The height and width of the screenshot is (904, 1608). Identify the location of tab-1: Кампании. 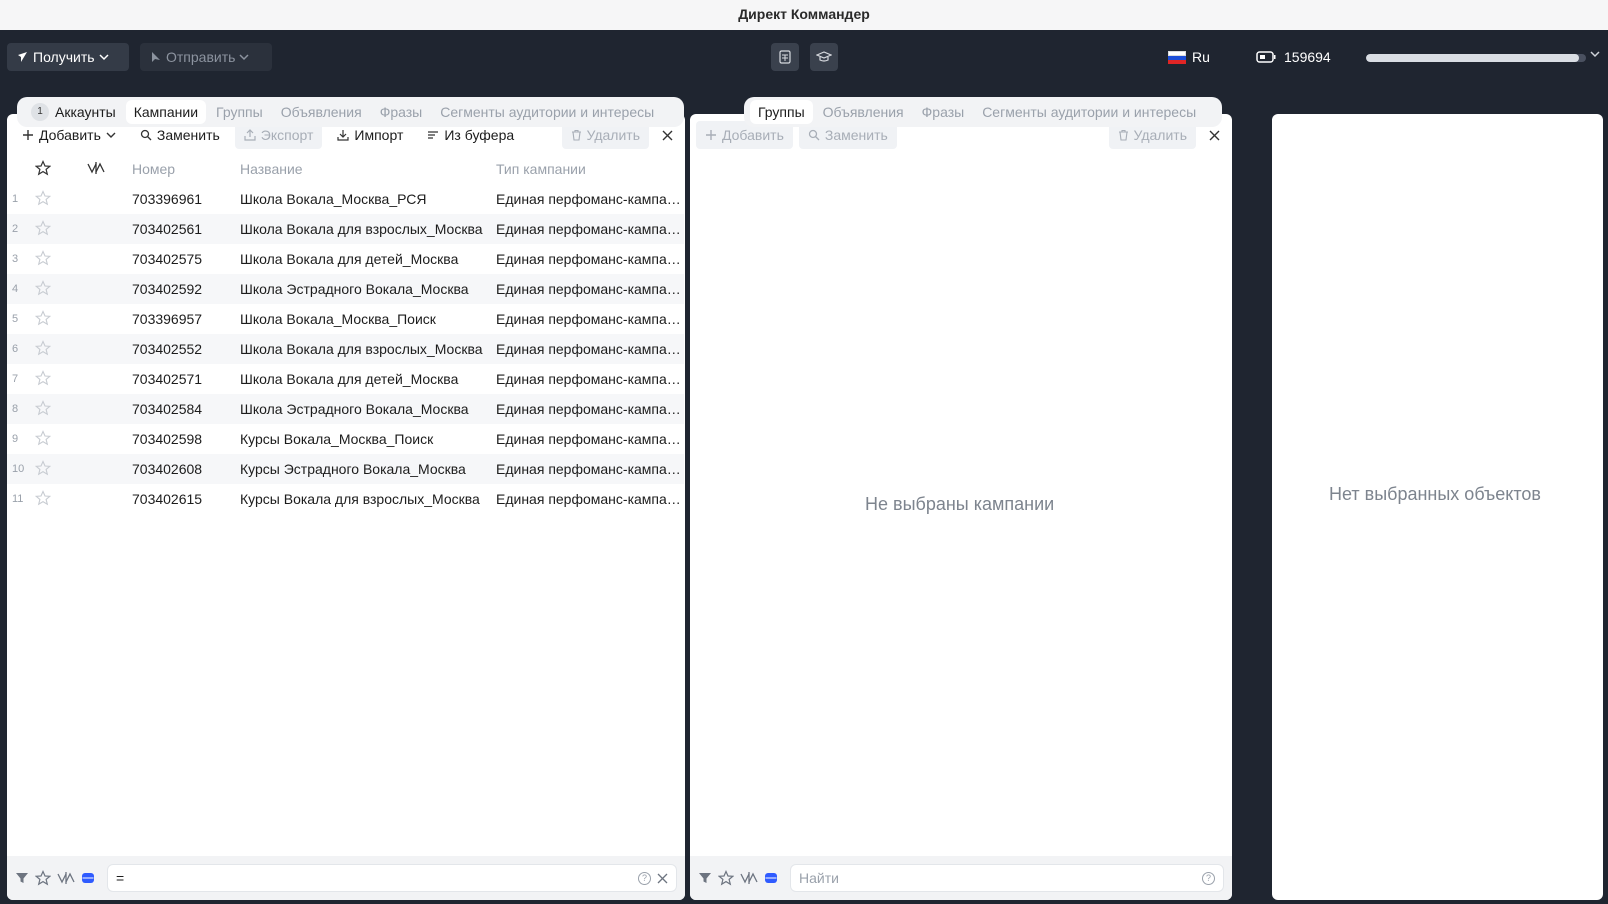
(166, 112).